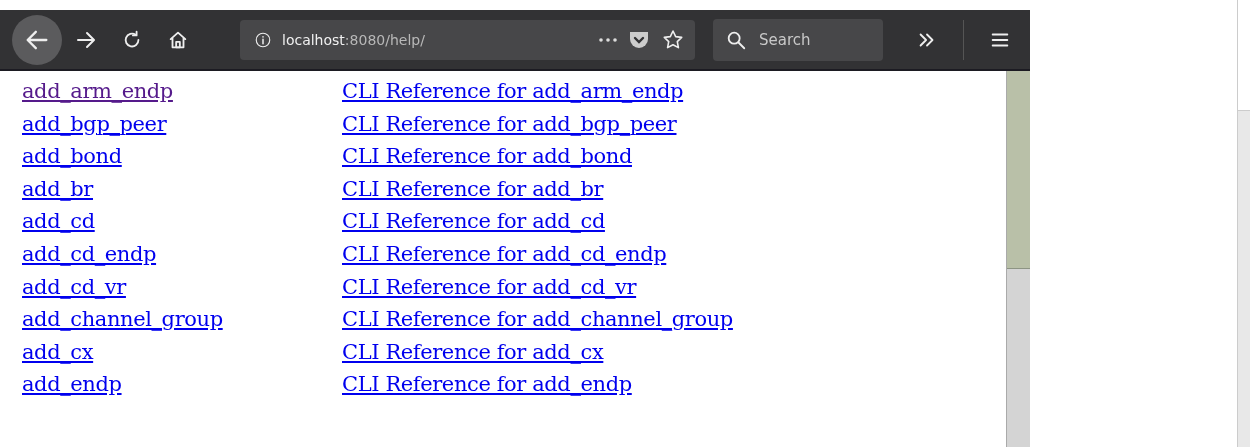 The height and width of the screenshot is (447, 1250). What do you see at coordinates (467, 39) in the screenshot?
I see `address-bar: localhost:8080/help/` at bounding box center [467, 39].